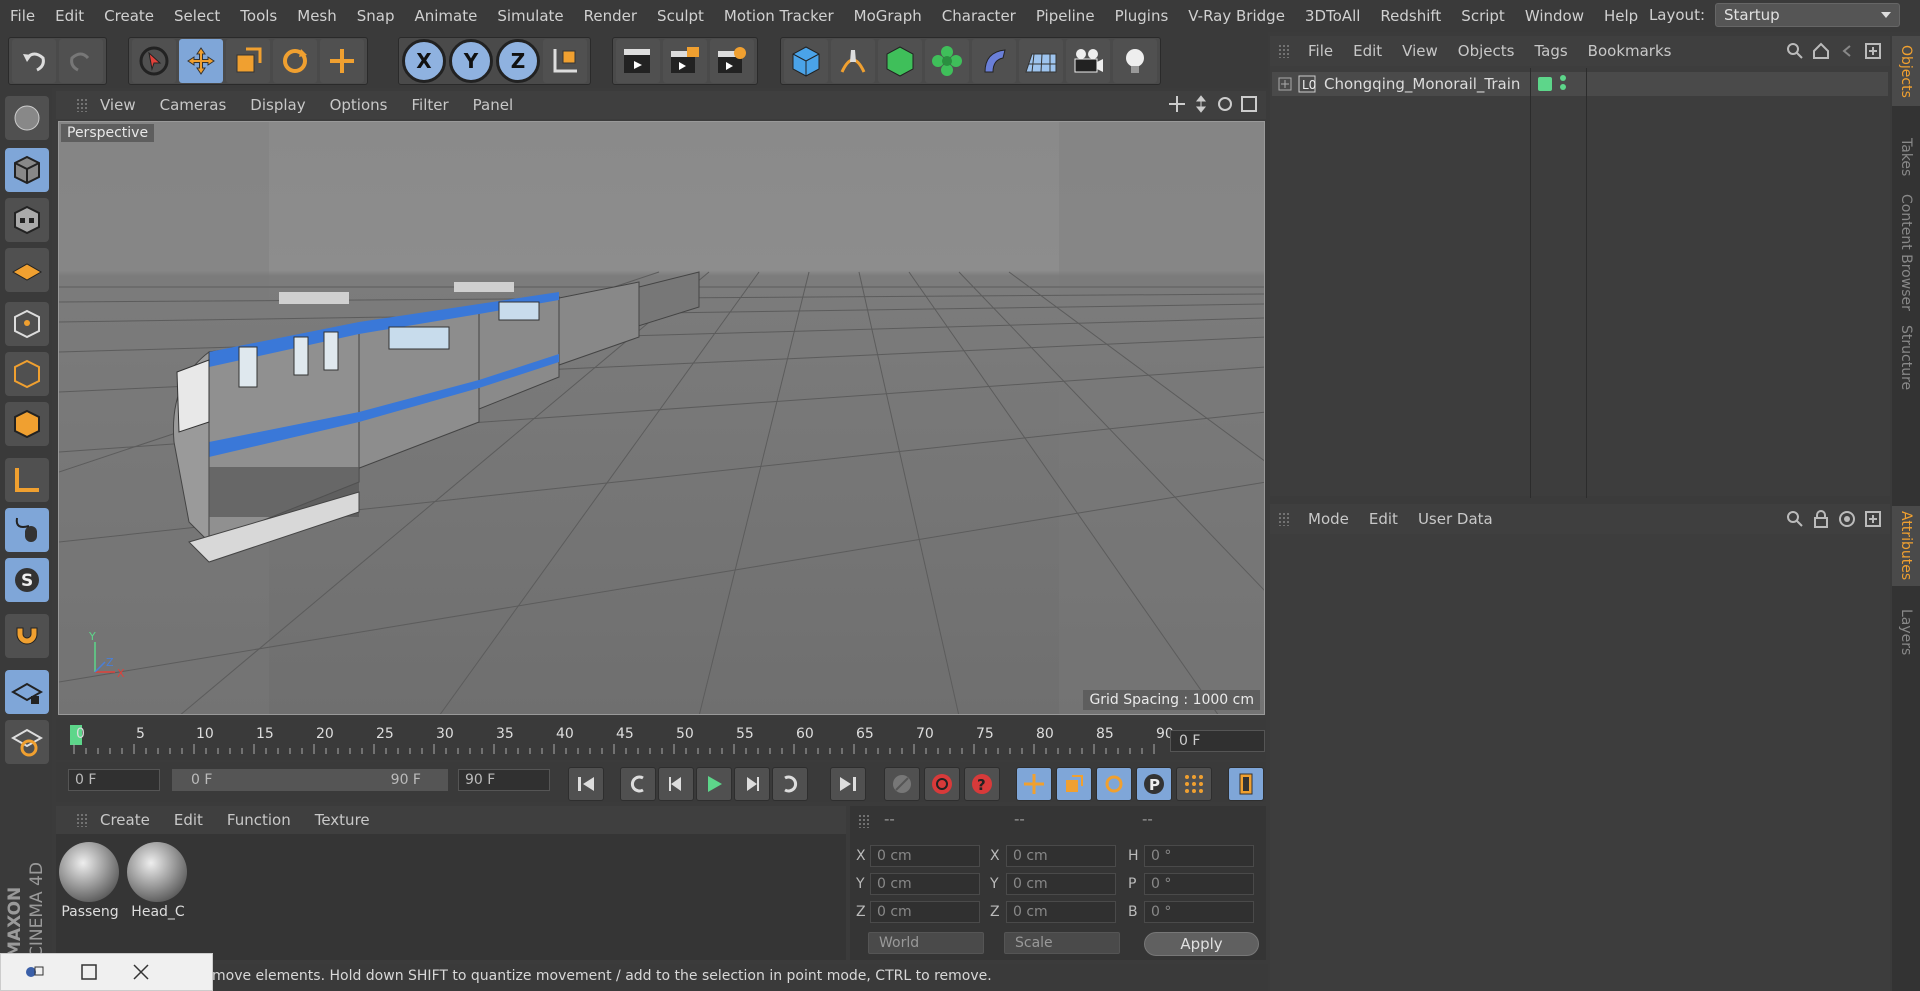  I want to click on previous-frame-button, so click(676, 784).